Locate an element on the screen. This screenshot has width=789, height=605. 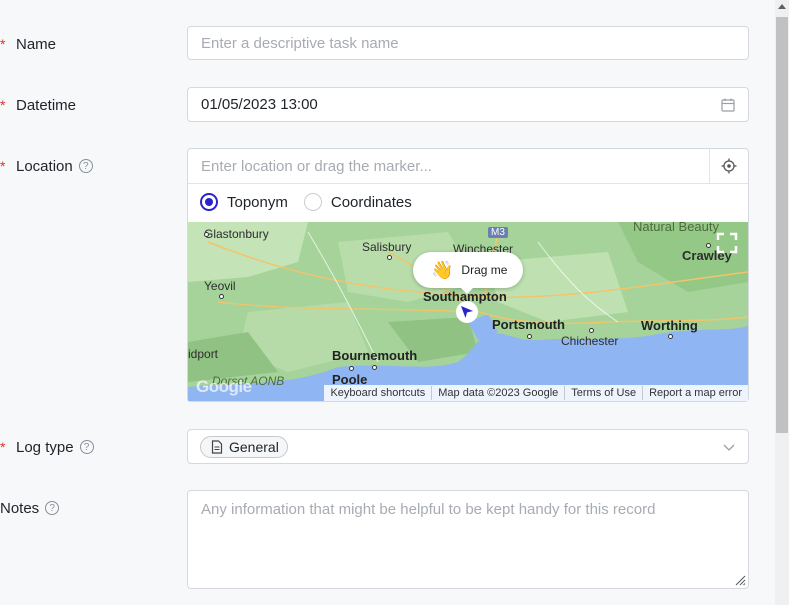
google-logo: Google is located at coordinates (224, 386).